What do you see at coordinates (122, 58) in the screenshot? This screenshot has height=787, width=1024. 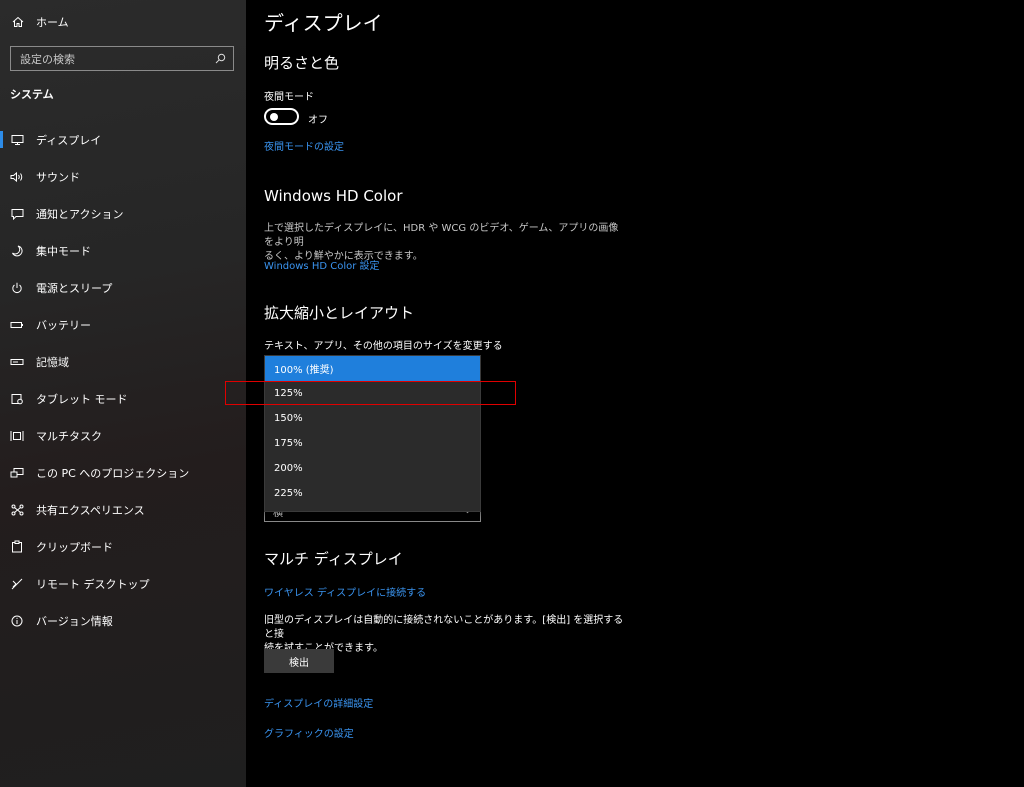 I see `search-input: 設定の検索` at bounding box center [122, 58].